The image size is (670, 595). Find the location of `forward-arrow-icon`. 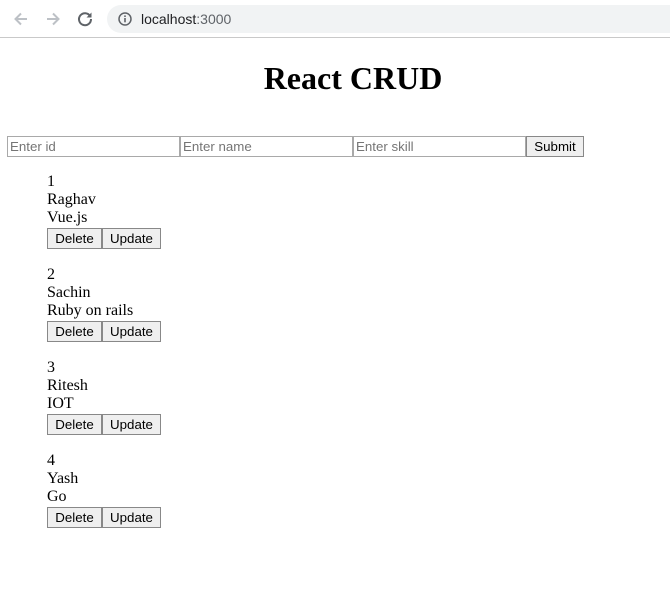

forward-arrow-icon is located at coordinates (53, 19).